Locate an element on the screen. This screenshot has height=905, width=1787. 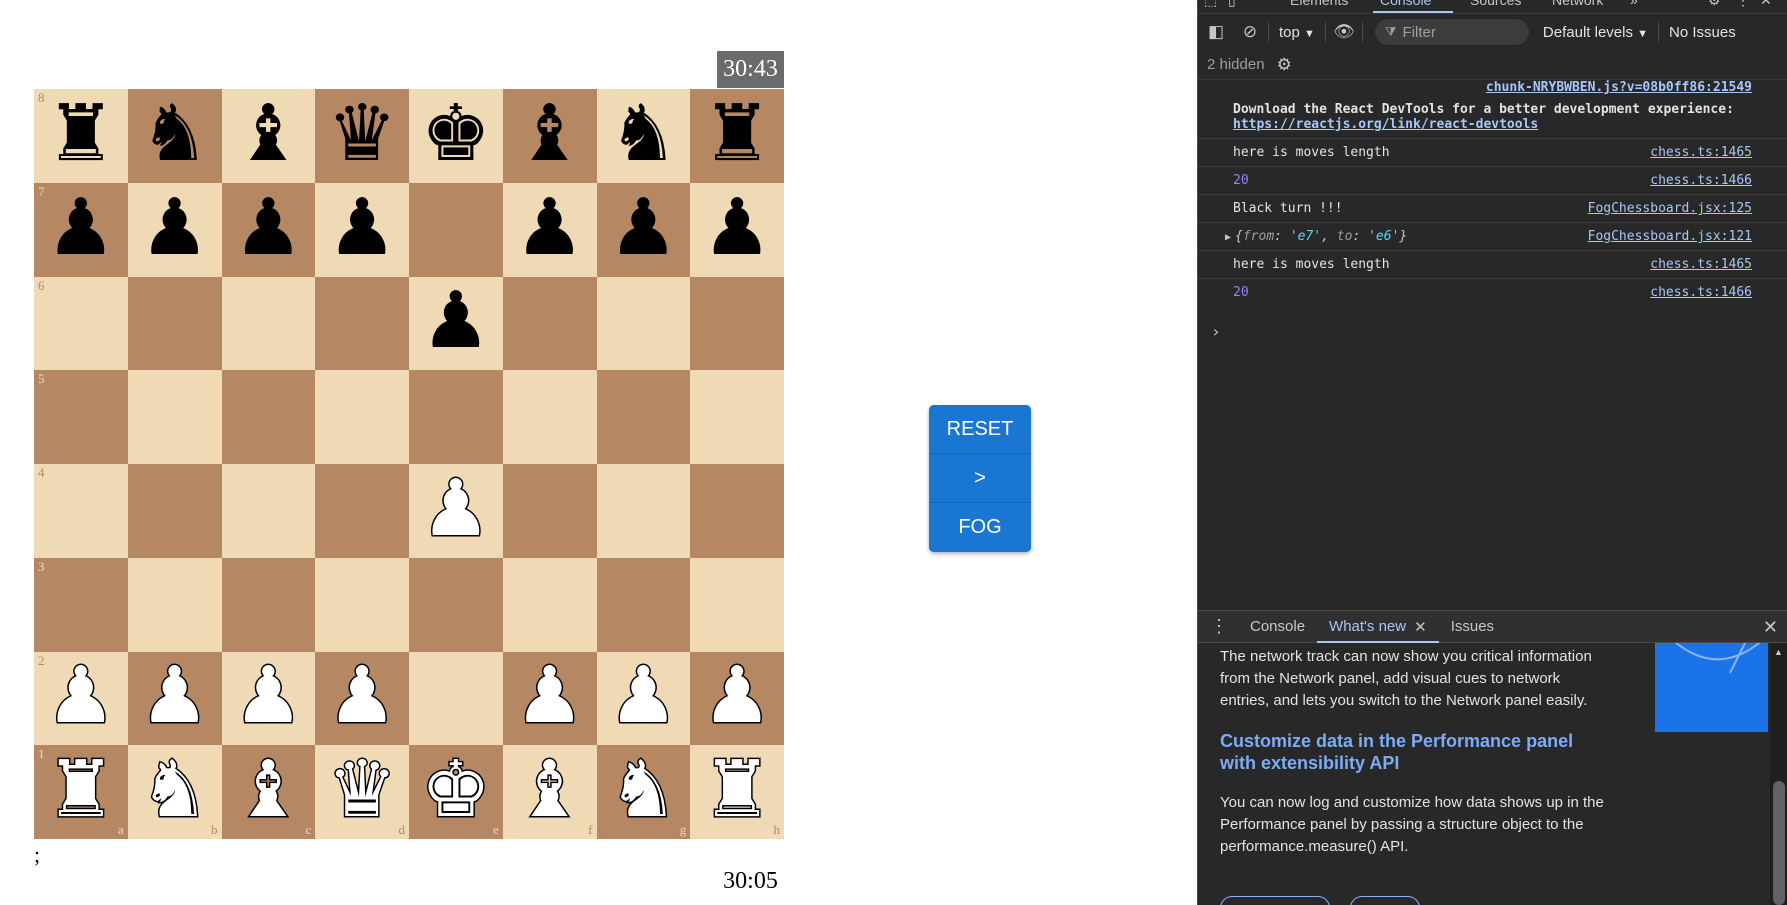
square-c2: ♟ is located at coordinates (268, 698).